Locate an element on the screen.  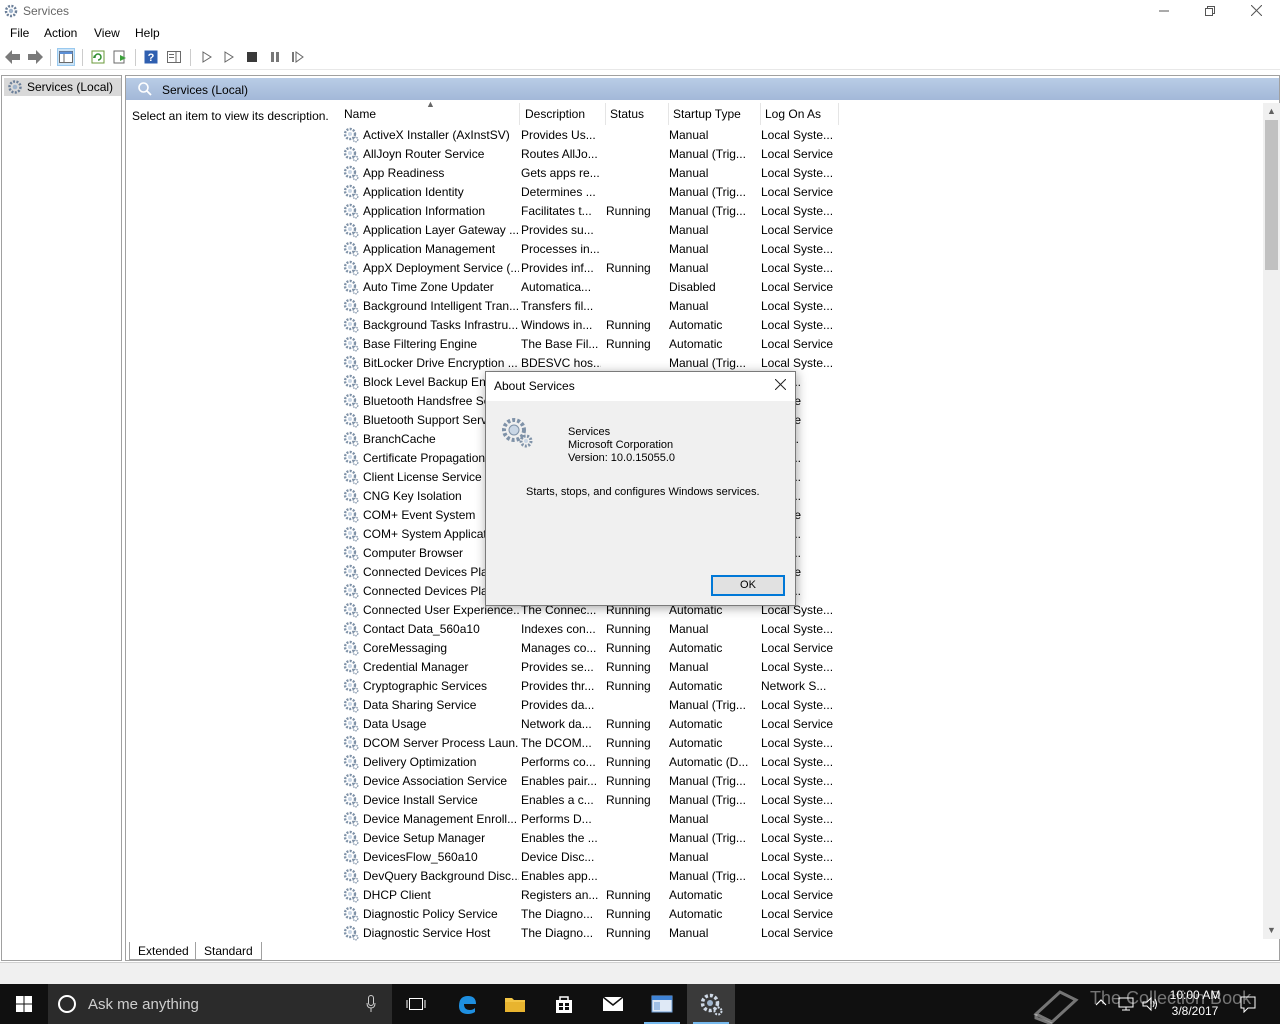
tab-extended: Extended is located at coordinates (163, 951).